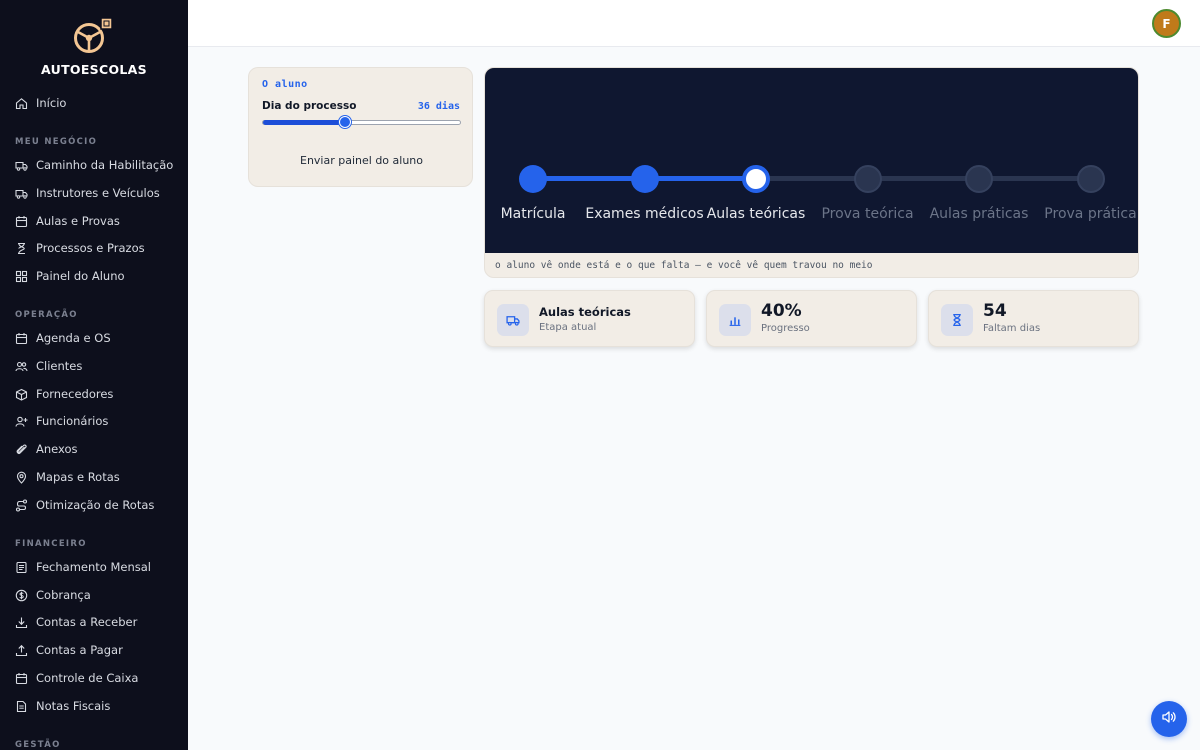 Image resolution: width=1200 pixels, height=750 pixels. I want to click on sidebar-item-label: Caminho da Habilitação, so click(105, 165).